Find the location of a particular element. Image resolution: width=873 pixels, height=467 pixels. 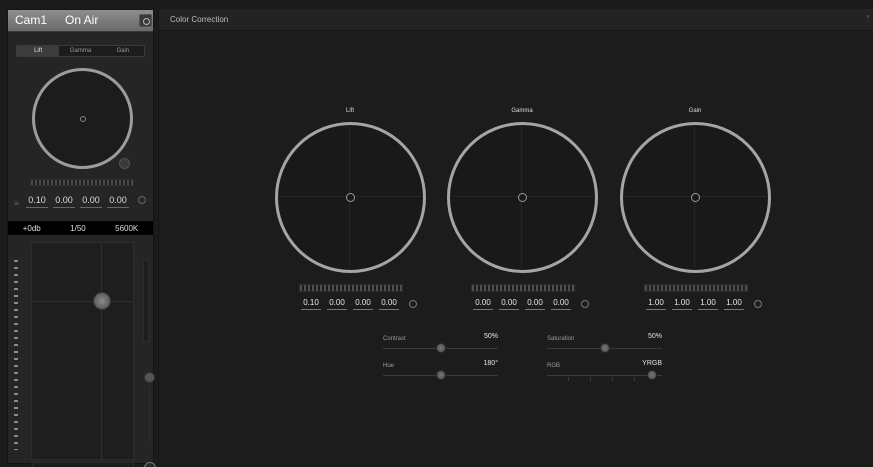

gamma-wheel-label: Gamma is located at coordinates (522, 111).